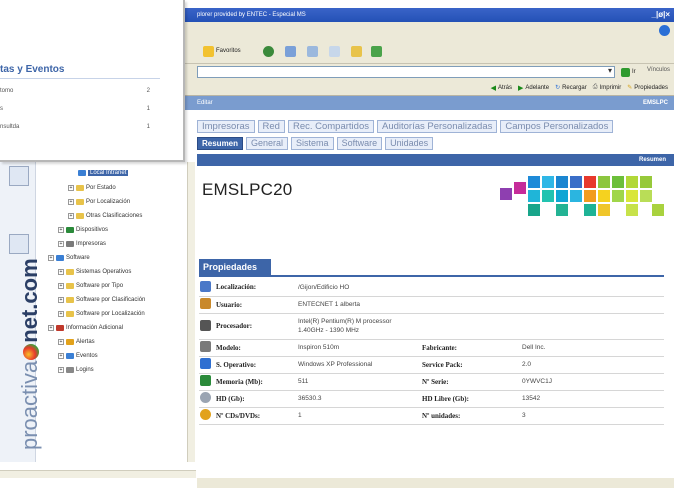 This screenshot has height=488, width=674. Describe the element at coordinates (87, 356) in the screenshot. I see `tree-item-label: Eventos` at that location.